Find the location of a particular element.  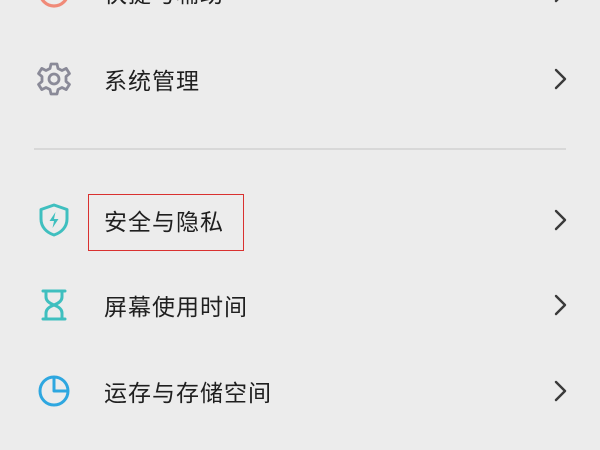

settings-item-label: 快捷与辅助 is located at coordinates (164, 4).